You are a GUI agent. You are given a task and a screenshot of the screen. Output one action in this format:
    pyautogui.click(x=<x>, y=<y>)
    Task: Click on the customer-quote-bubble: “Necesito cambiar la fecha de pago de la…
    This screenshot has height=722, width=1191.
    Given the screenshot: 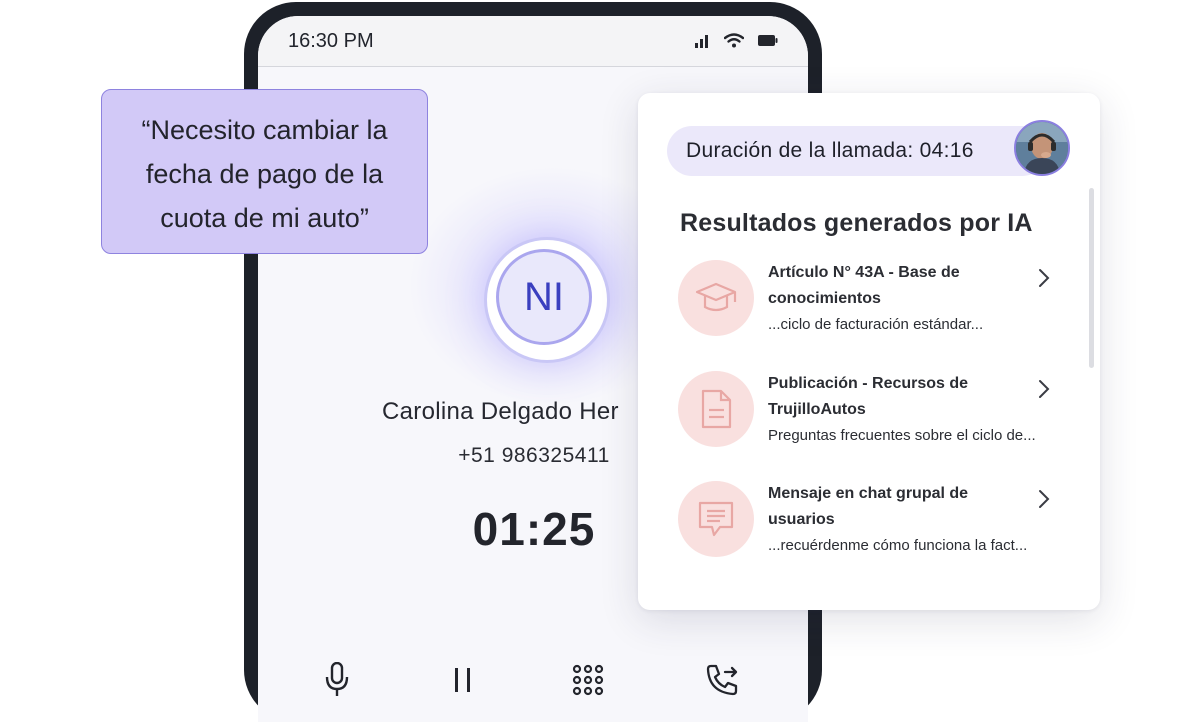 What is the action you would take?
    pyautogui.click(x=264, y=171)
    